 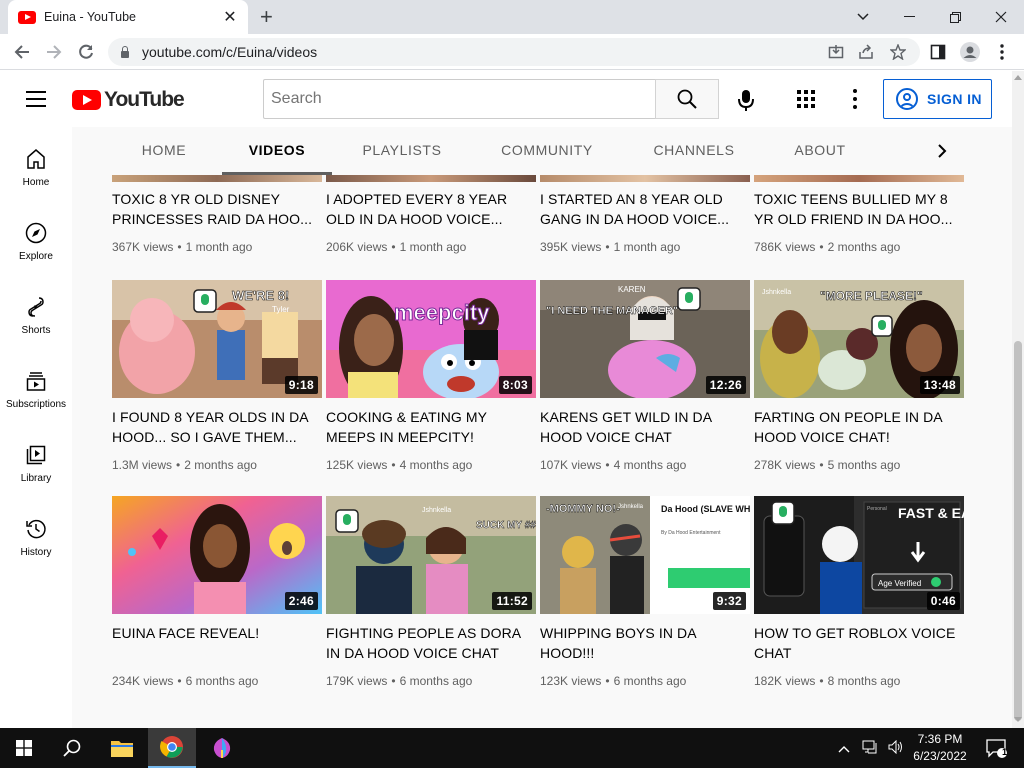 What do you see at coordinates (128, 100) in the screenshot?
I see `youtube-logo: YouTube` at bounding box center [128, 100].